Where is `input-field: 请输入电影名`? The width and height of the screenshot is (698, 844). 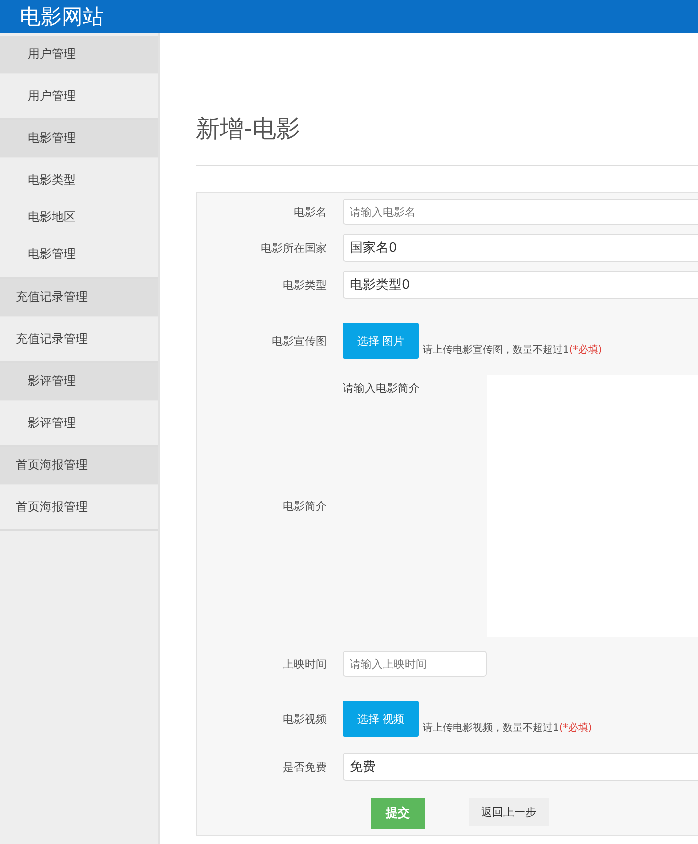 input-field: 请输入电影名 is located at coordinates (520, 212).